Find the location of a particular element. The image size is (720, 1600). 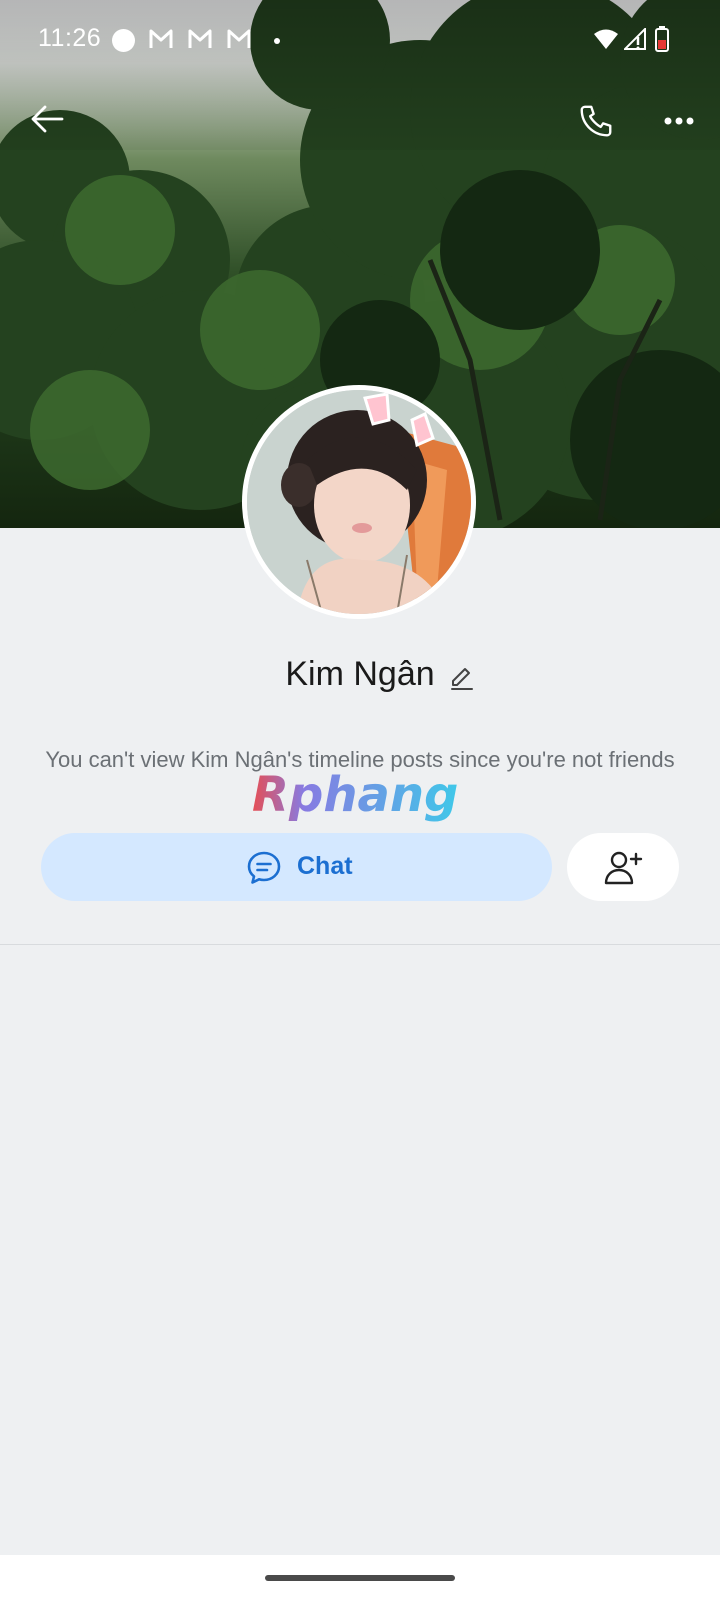

home-indicator is located at coordinates (360, 1578).